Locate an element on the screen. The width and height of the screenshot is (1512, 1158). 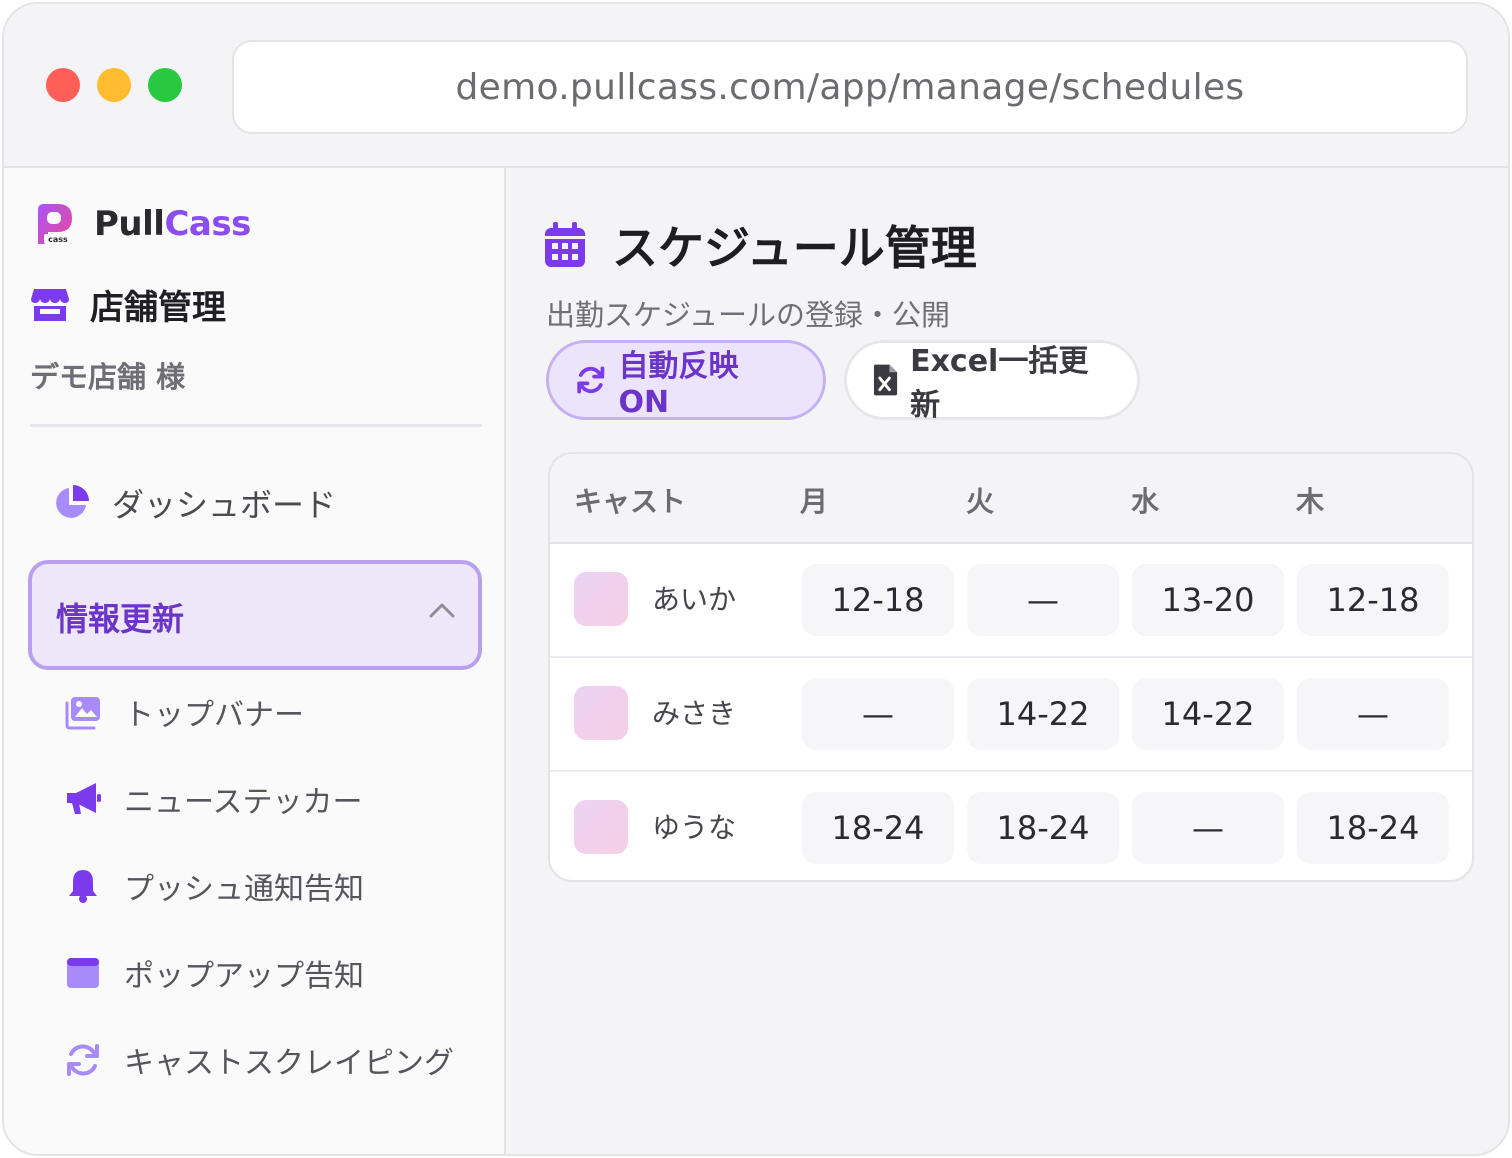
store-icon is located at coordinates (50, 304).